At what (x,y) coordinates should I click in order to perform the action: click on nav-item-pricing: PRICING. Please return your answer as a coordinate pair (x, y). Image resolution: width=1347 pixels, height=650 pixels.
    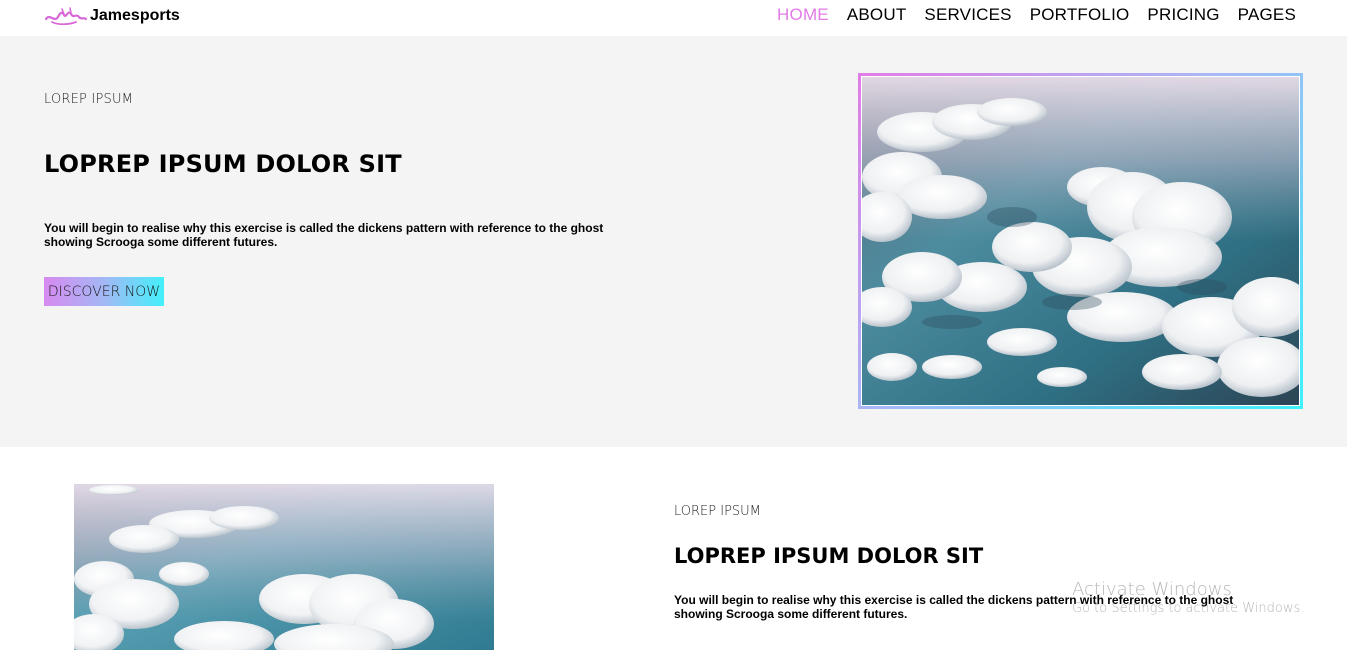
    Looking at the image, I should click on (1183, 15).